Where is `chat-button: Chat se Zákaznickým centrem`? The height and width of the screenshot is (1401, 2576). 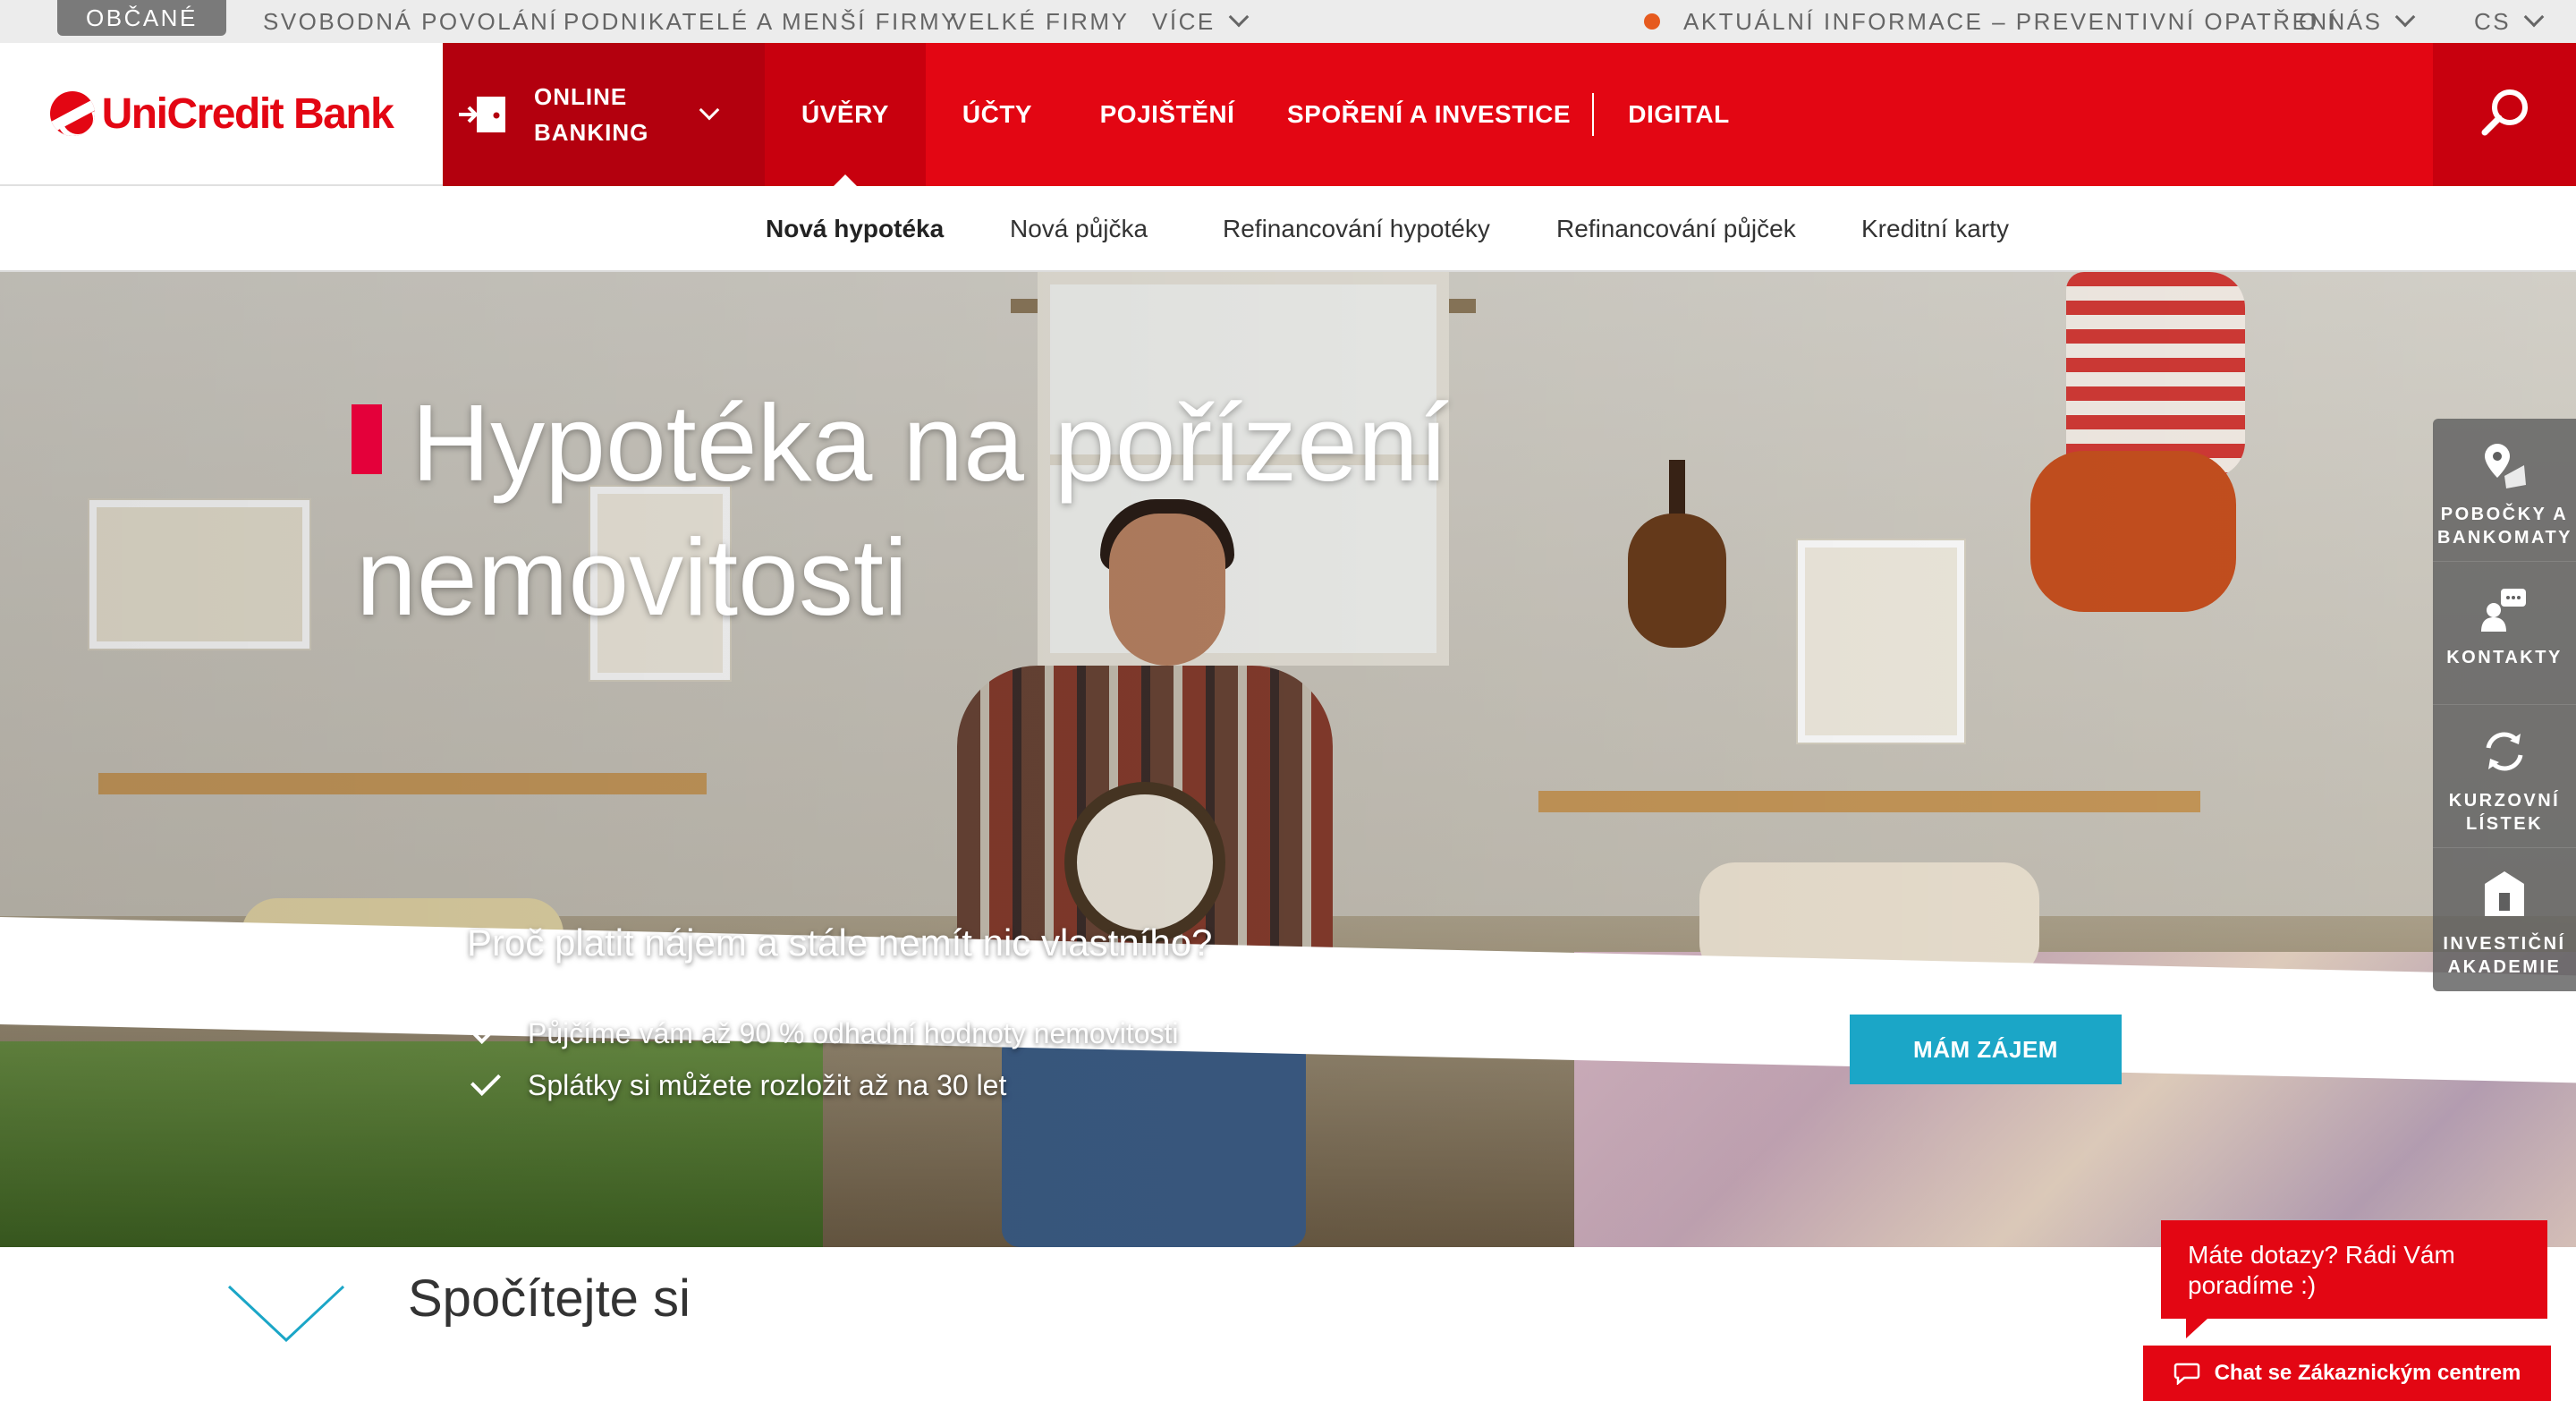 chat-button: Chat se Zákaznickým centrem is located at coordinates (2347, 1373).